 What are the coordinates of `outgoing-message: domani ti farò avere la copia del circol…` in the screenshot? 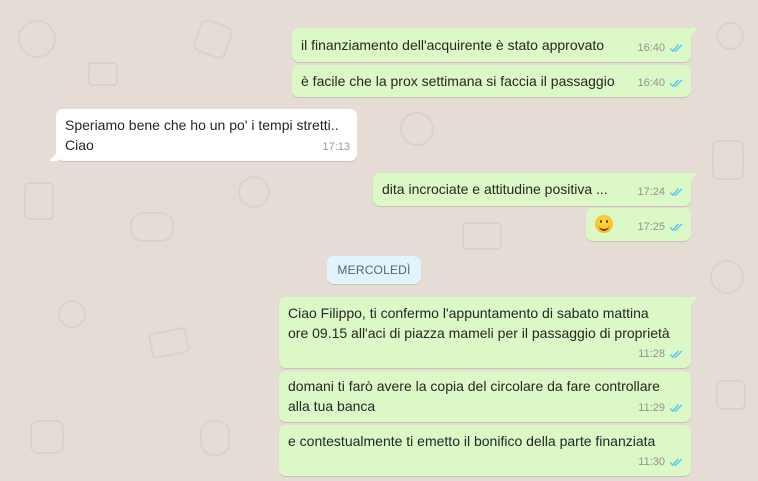 It's located at (485, 396).